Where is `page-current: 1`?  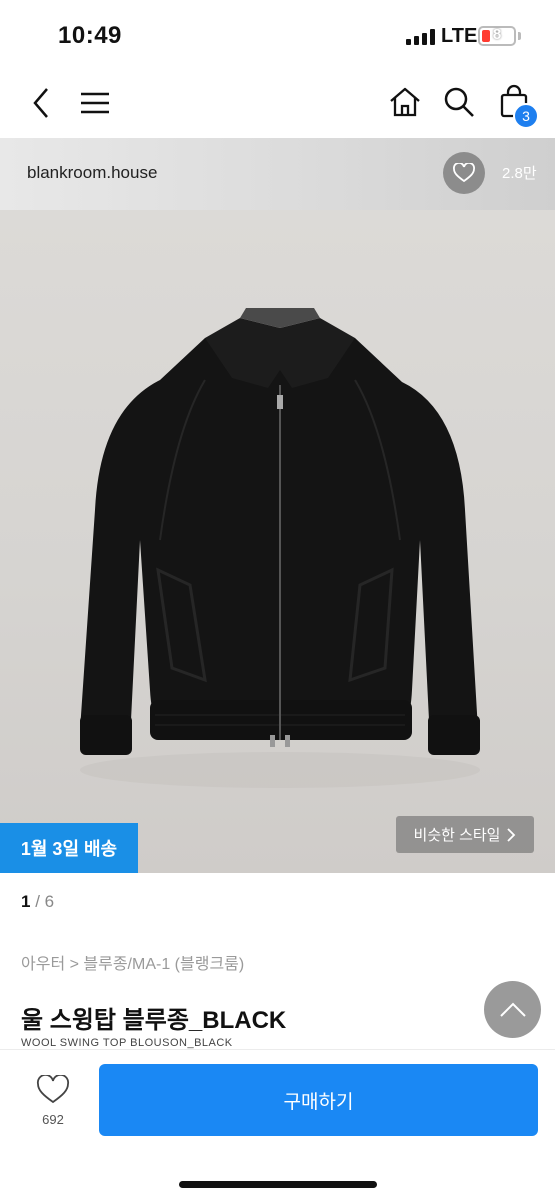 page-current: 1 is located at coordinates (26, 901).